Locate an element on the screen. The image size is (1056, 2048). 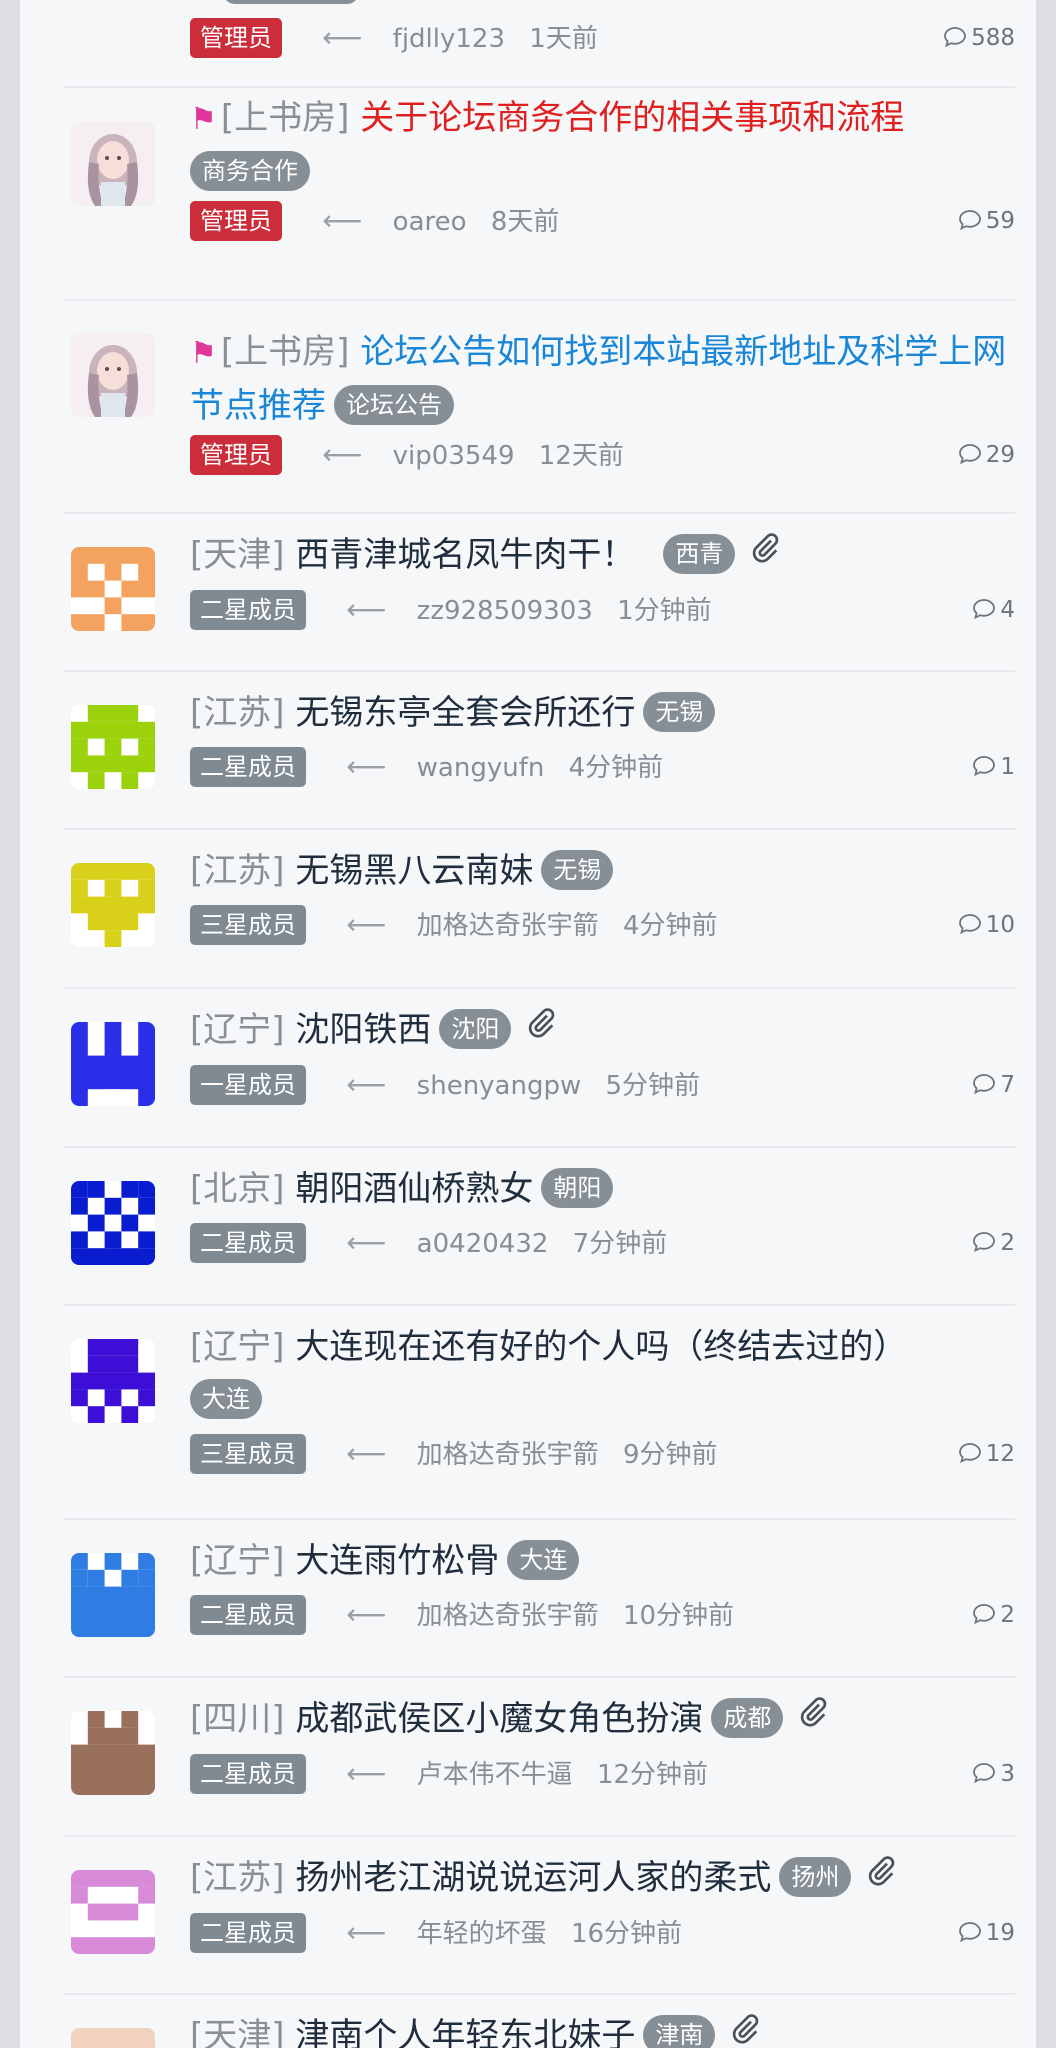
thread-title: 成都武侯区小魔女角色扮演 is located at coordinates (499, 1719).